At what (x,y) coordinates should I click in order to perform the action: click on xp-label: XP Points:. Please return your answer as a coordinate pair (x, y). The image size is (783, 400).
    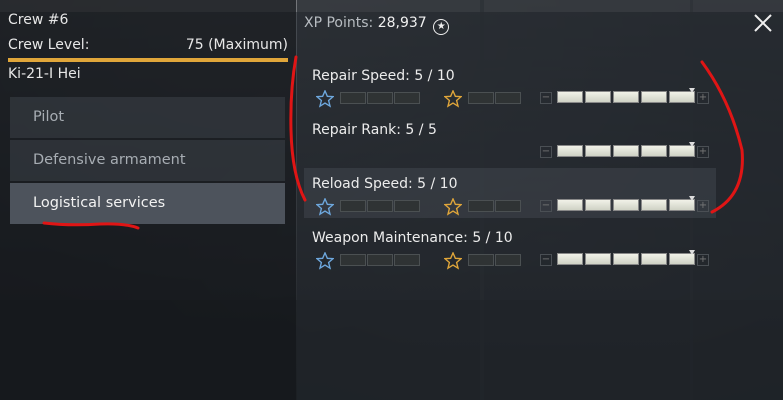
    Looking at the image, I should click on (339, 23).